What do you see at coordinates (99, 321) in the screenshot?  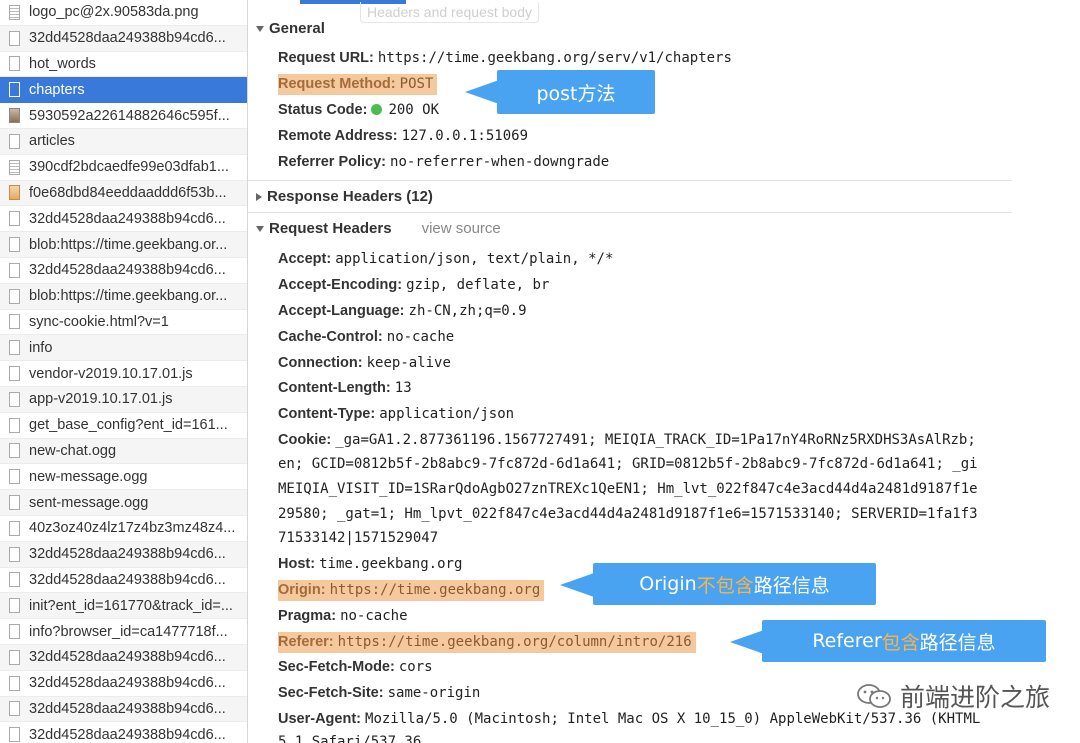 I see `request-name: sync-cookie.html?v=1` at bounding box center [99, 321].